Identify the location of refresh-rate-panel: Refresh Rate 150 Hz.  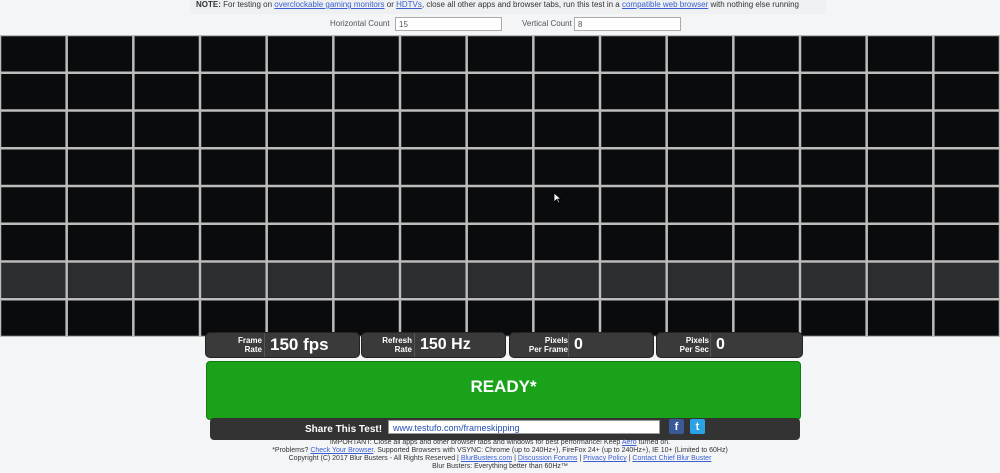
(433, 345).